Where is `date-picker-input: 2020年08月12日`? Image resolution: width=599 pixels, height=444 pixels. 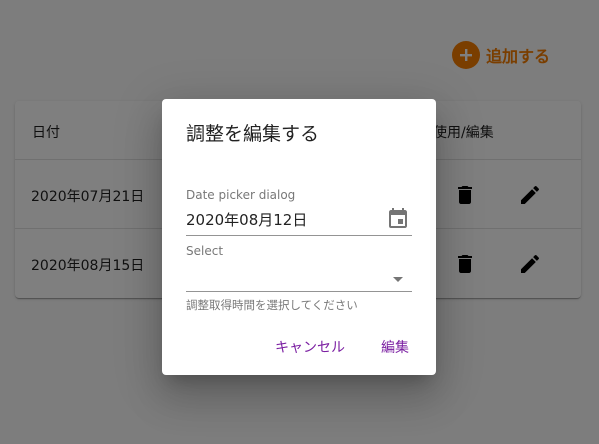 date-picker-input: 2020年08月12日 is located at coordinates (299, 221).